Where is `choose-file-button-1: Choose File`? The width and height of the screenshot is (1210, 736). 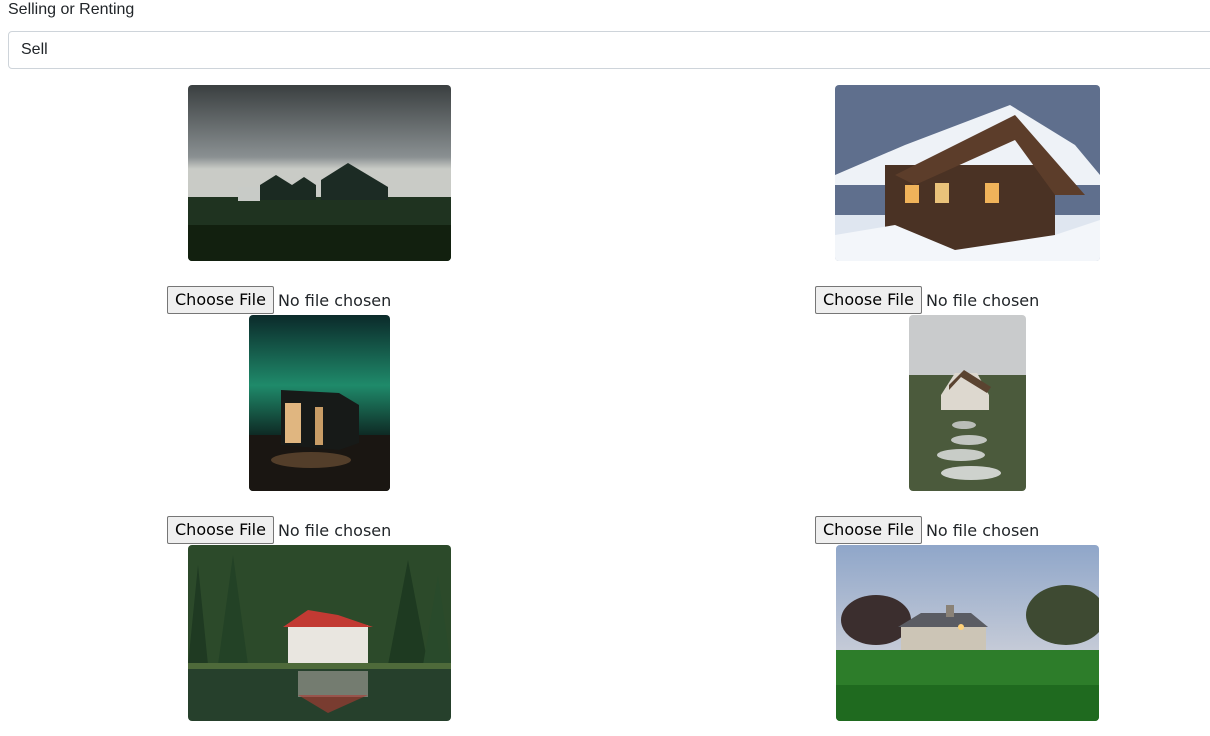
choose-file-button-1: Choose File is located at coordinates (220, 300).